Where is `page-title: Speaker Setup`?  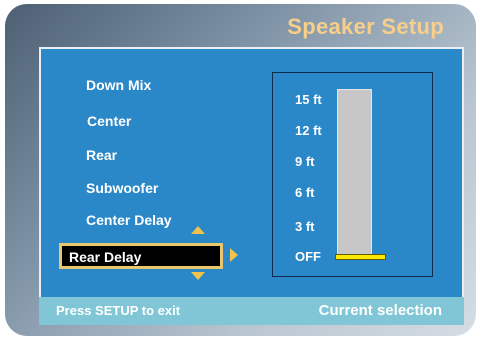
page-title: Speaker Setup is located at coordinates (365, 26).